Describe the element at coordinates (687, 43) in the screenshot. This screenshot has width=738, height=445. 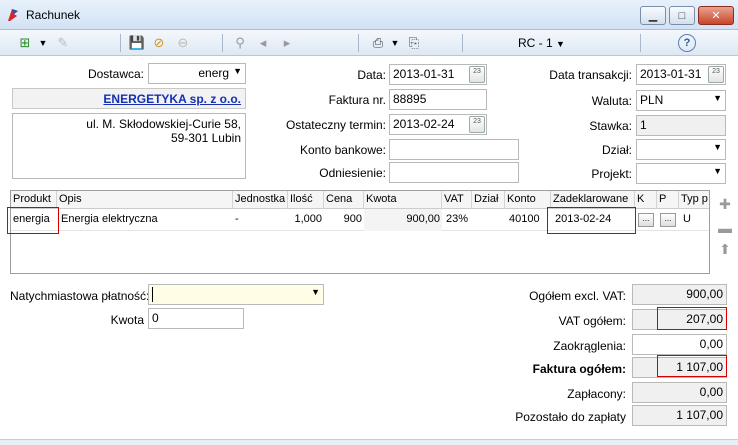
I see `help-icon: ?` at that location.